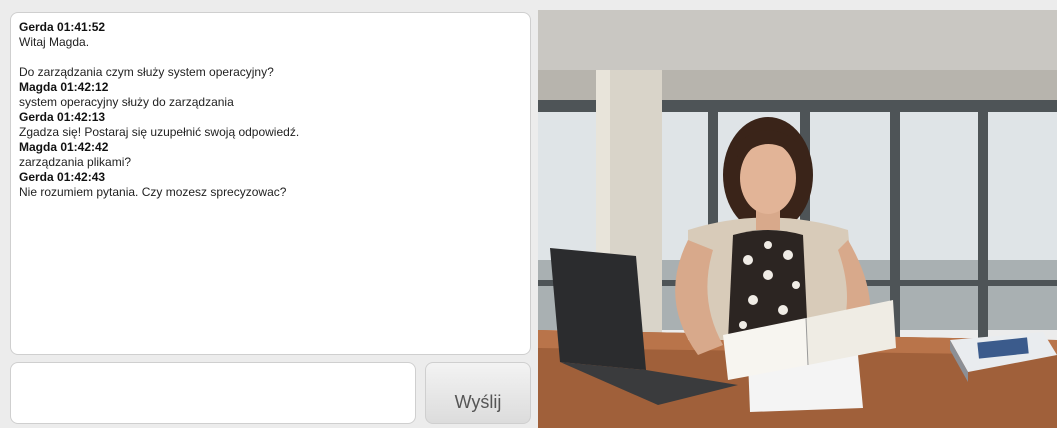  I want to click on message-input-box, so click(213, 393).